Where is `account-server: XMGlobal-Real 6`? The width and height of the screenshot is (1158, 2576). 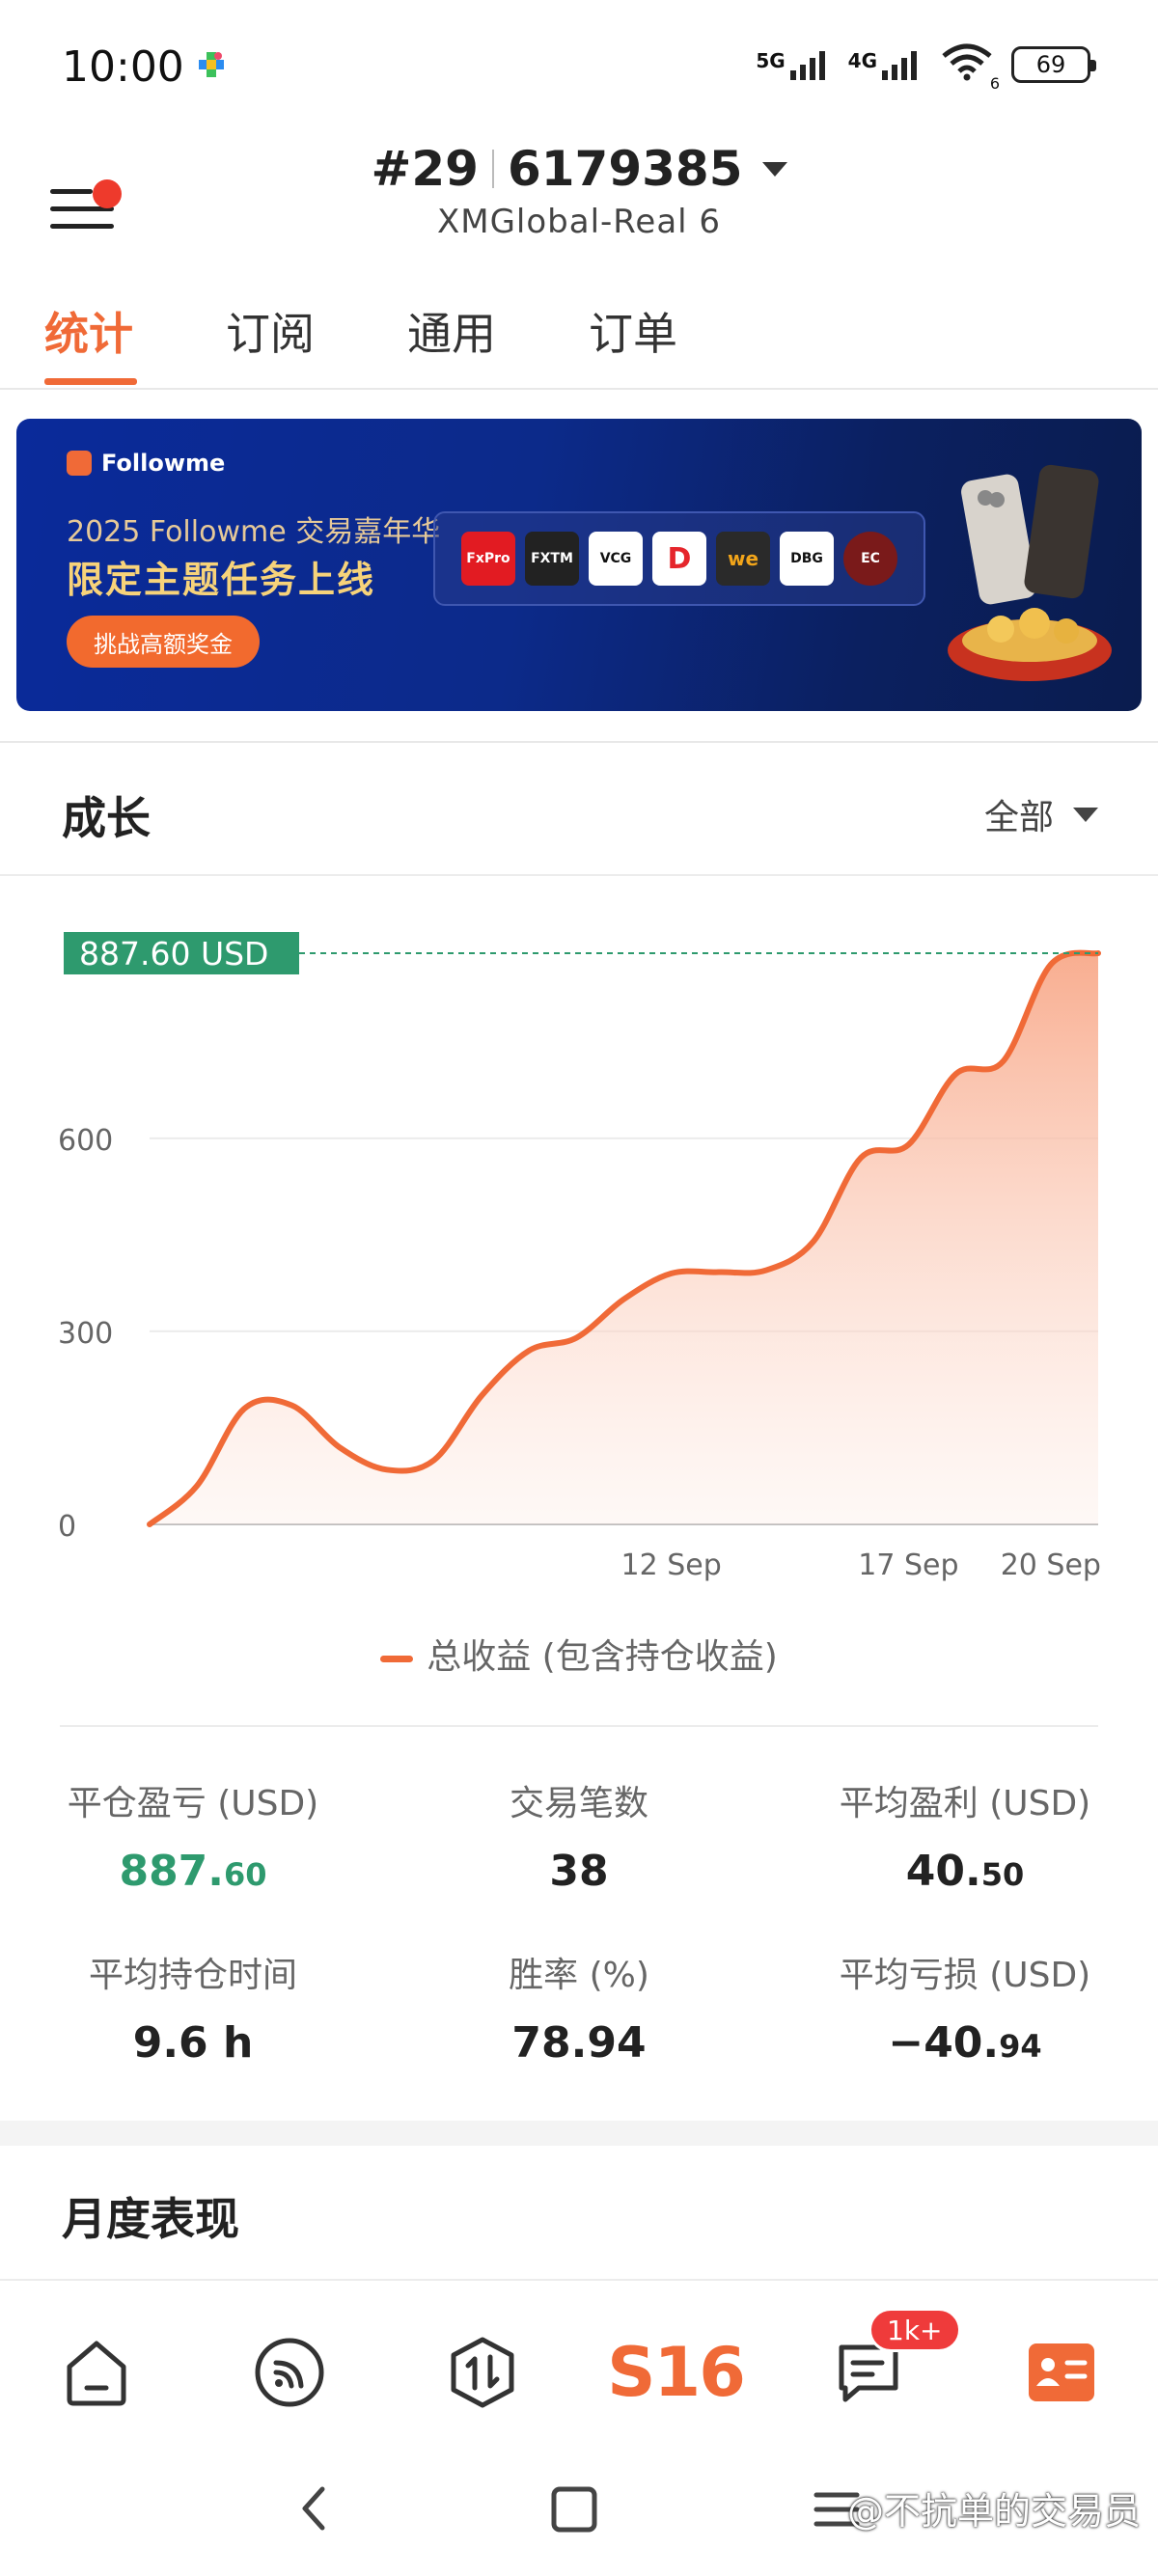
account-server: XMGlobal-Real 6 is located at coordinates (579, 222).